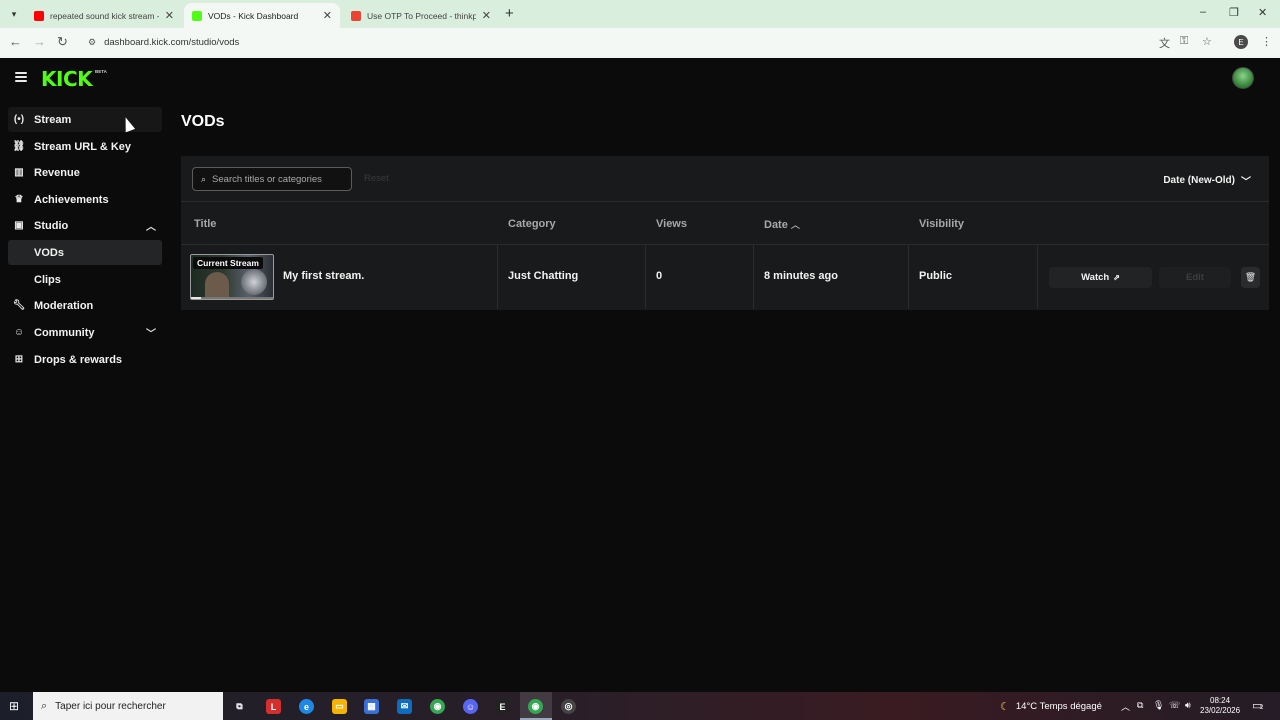 This screenshot has width=1280, height=720. Describe the element at coordinates (1058, 706) in the screenshot. I see `weather-text: 14°C Temps dégagé` at that location.